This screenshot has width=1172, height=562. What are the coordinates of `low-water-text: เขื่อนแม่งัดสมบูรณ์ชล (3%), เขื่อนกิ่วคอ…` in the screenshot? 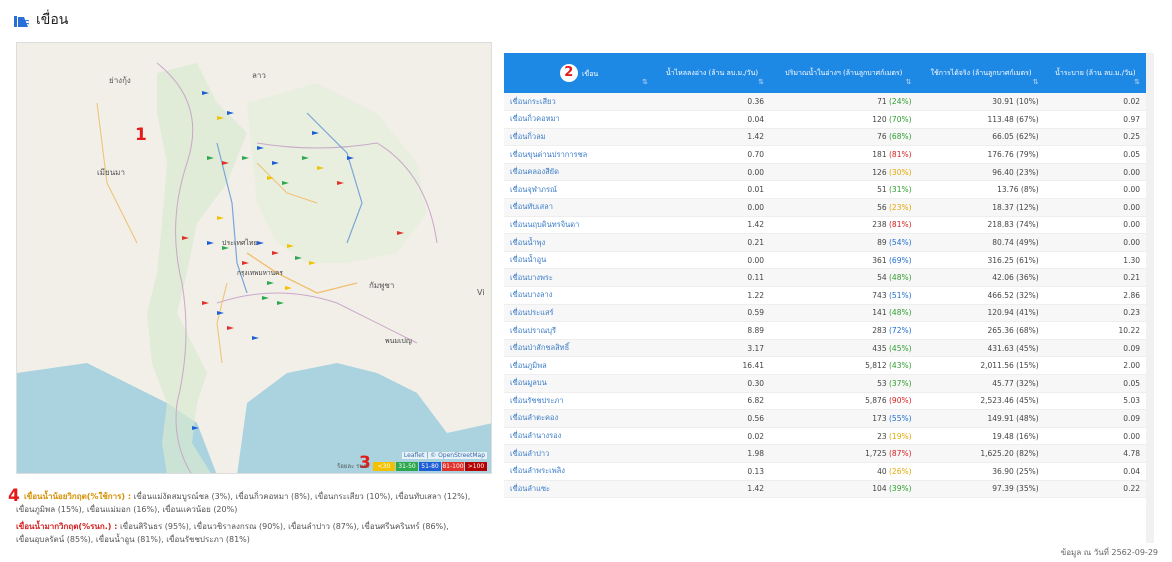 It's located at (302, 496).